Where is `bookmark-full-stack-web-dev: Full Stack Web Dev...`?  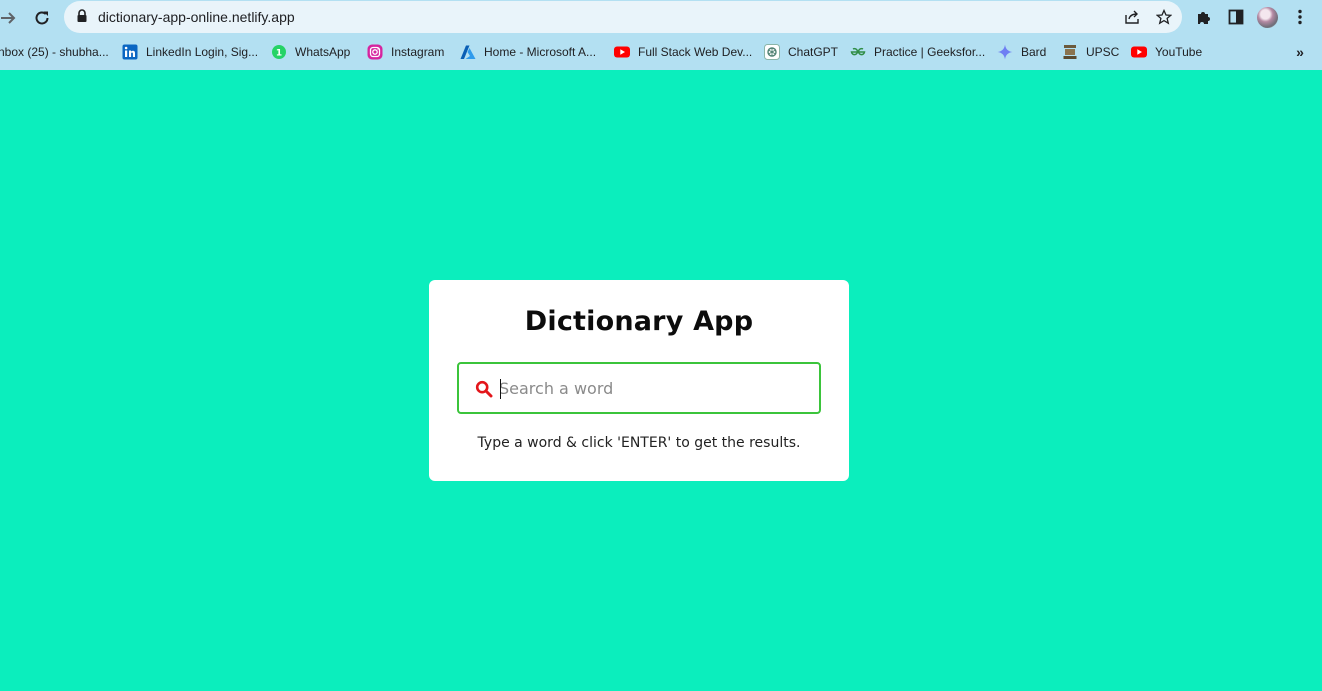
bookmark-full-stack-web-dev: Full Stack Web Dev... is located at coordinates (683, 52).